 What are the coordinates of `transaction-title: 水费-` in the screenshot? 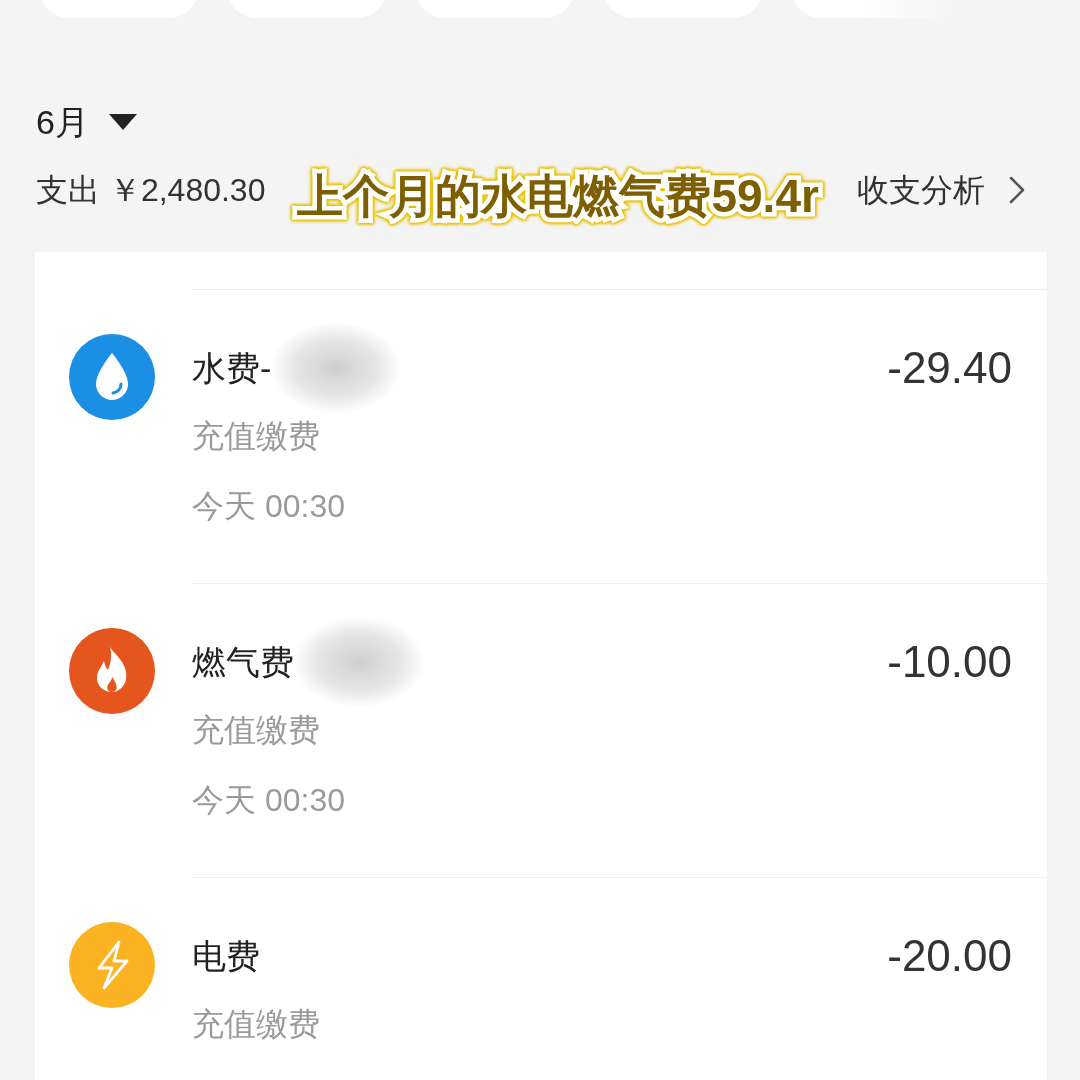 It's located at (232, 368).